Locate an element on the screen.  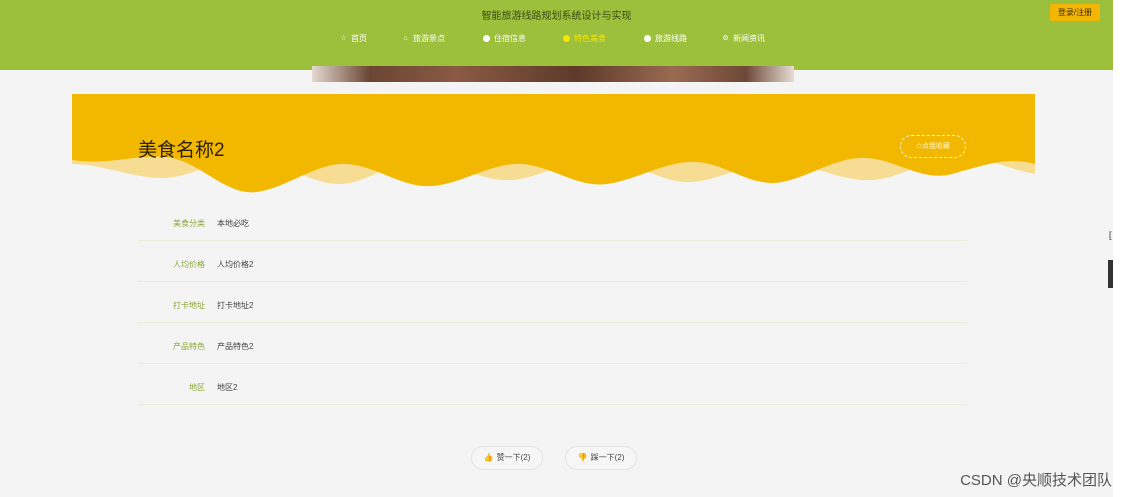
nav-item-food: 特色美食 is located at coordinates (584, 38).